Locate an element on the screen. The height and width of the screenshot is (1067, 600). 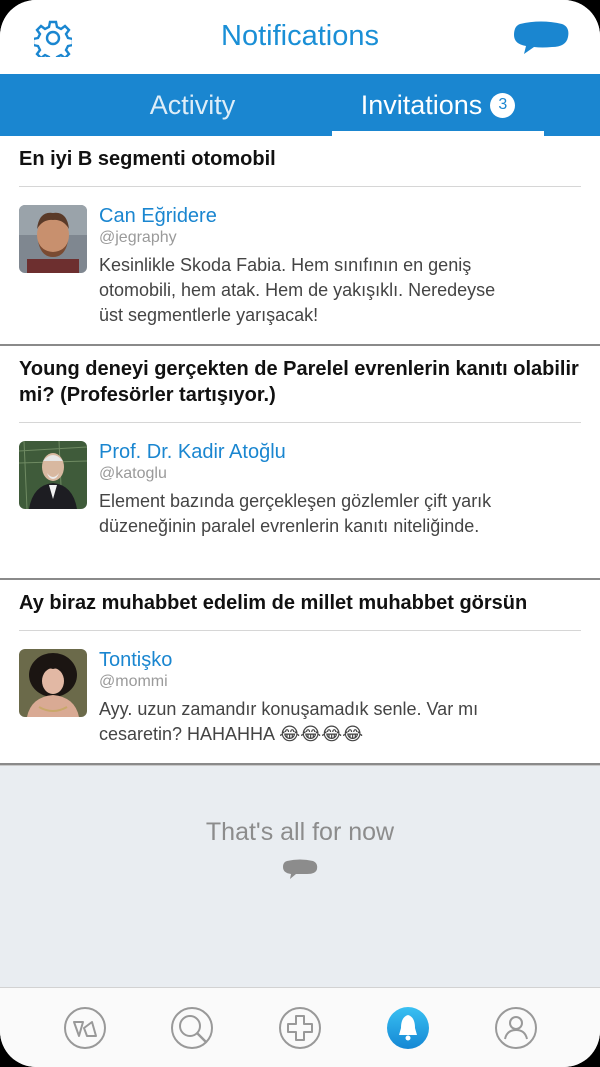
author-handle: @mommi is located at coordinates (340, 682).